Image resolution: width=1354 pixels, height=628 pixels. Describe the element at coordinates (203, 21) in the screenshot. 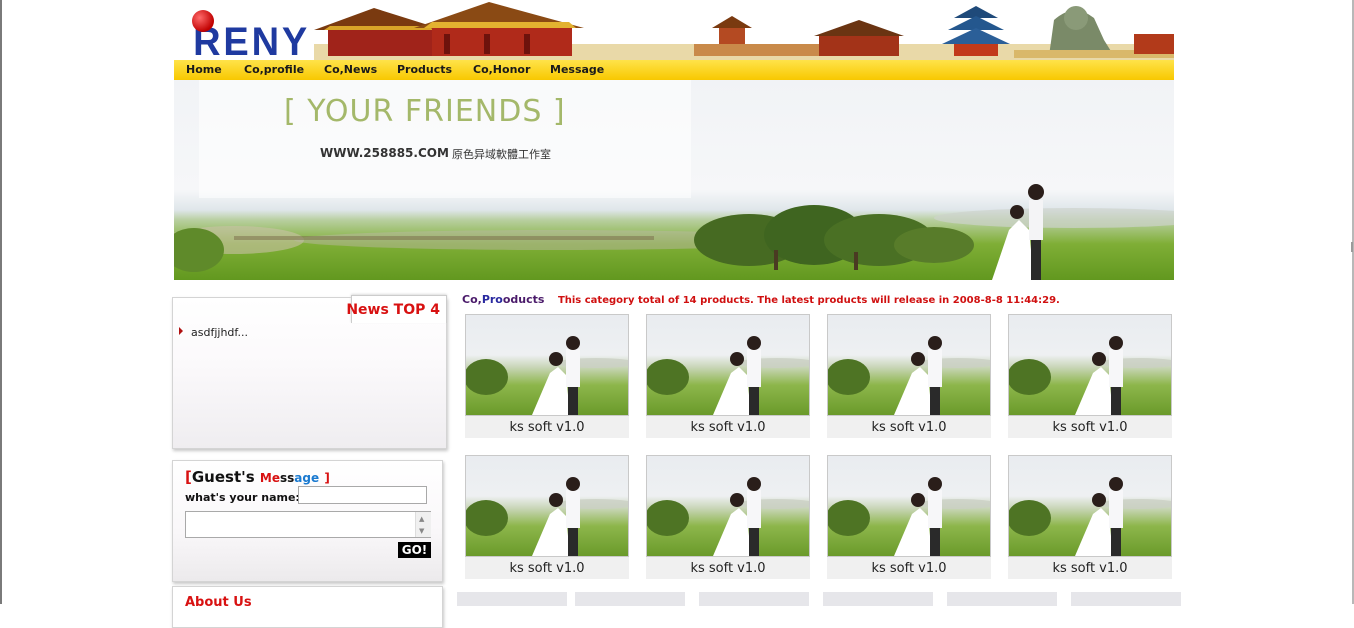

I see `logo-ball-icon` at that location.